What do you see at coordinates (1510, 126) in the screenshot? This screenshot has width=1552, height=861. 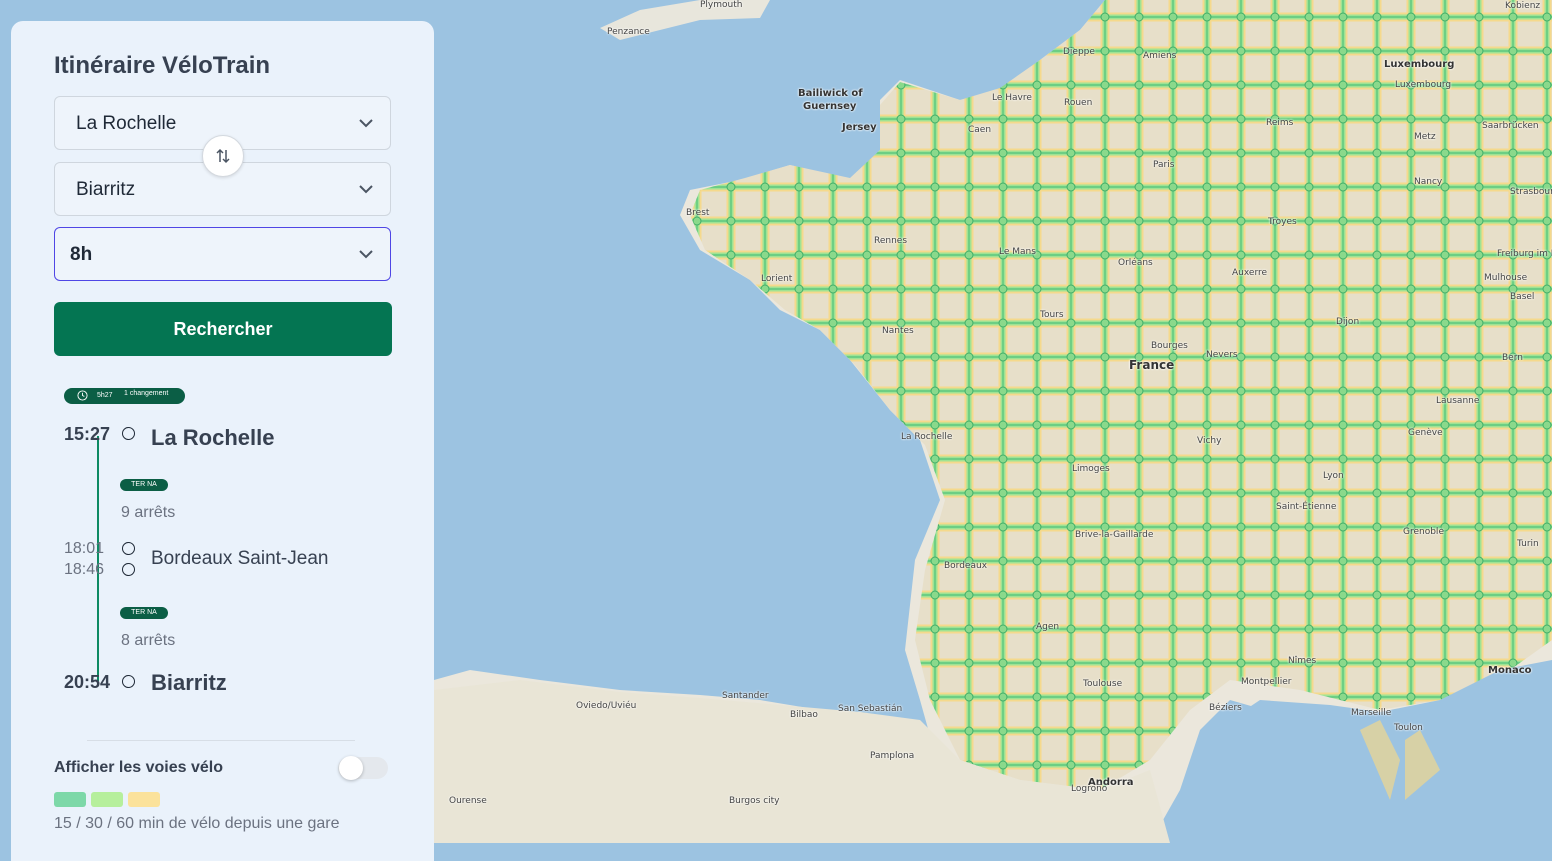 I see `map-place-label: Saarbrücken` at bounding box center [1510, 126].